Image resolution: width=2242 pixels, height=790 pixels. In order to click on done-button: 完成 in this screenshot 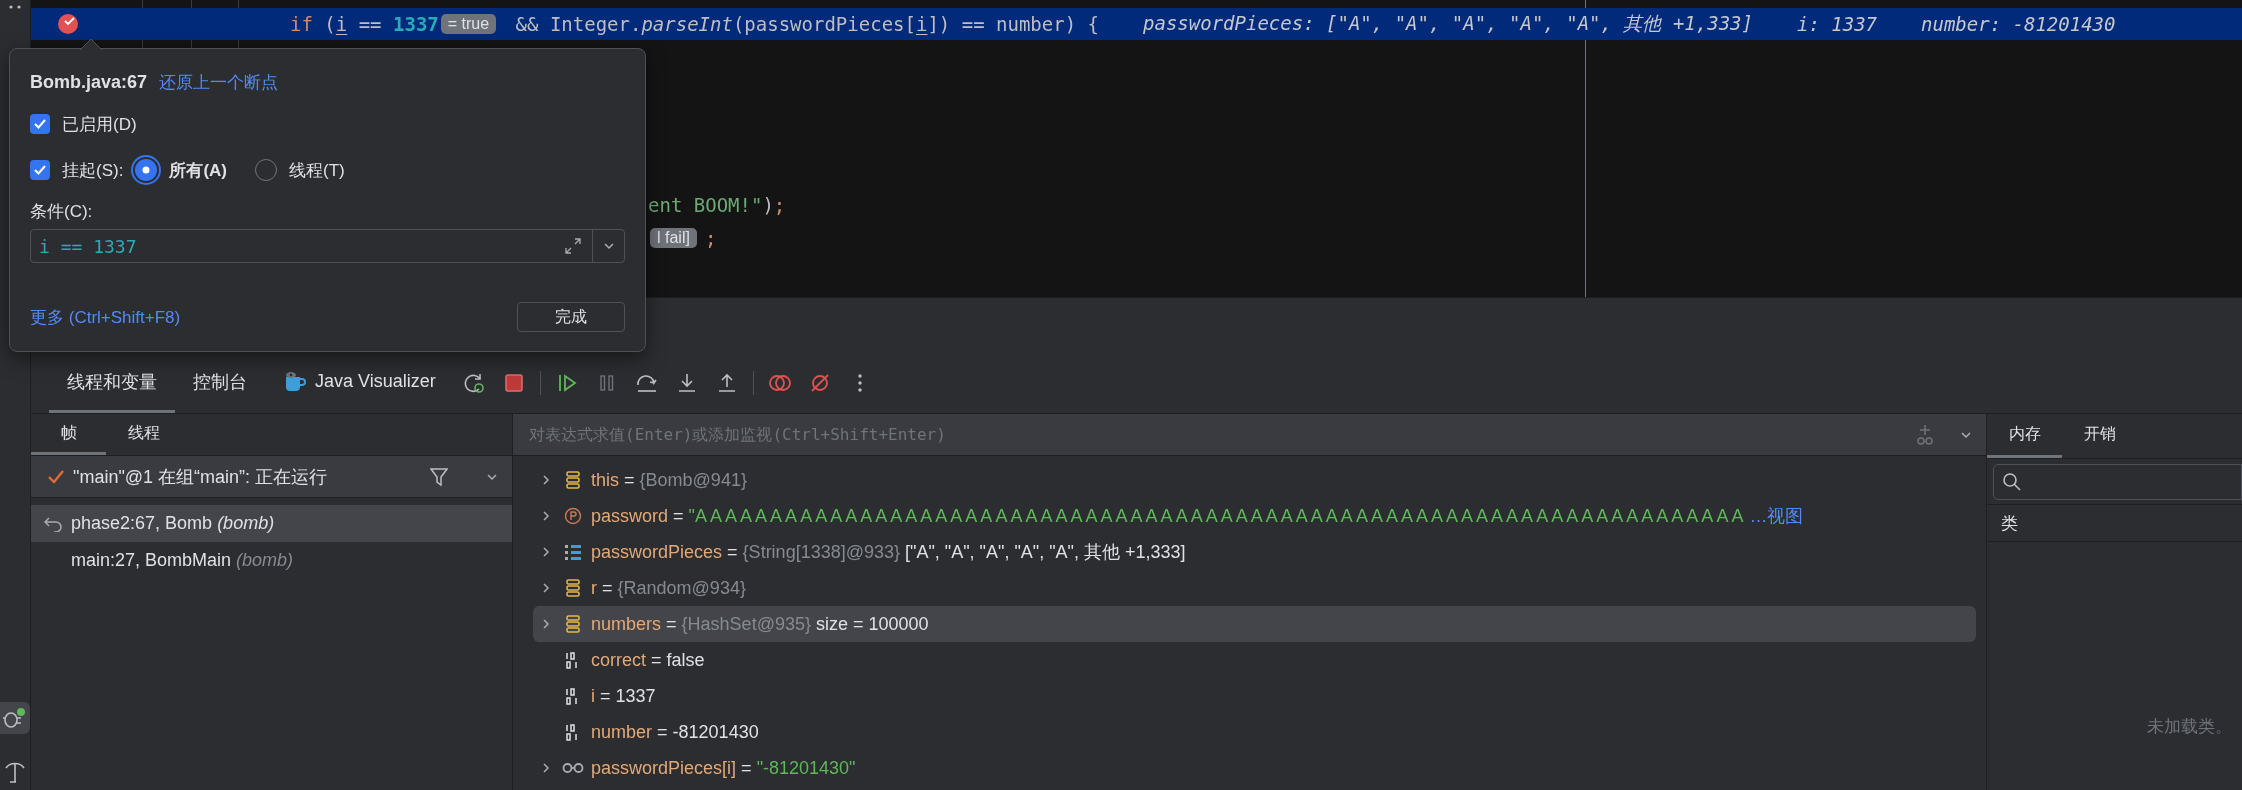, I will do `click(571, 317)`.